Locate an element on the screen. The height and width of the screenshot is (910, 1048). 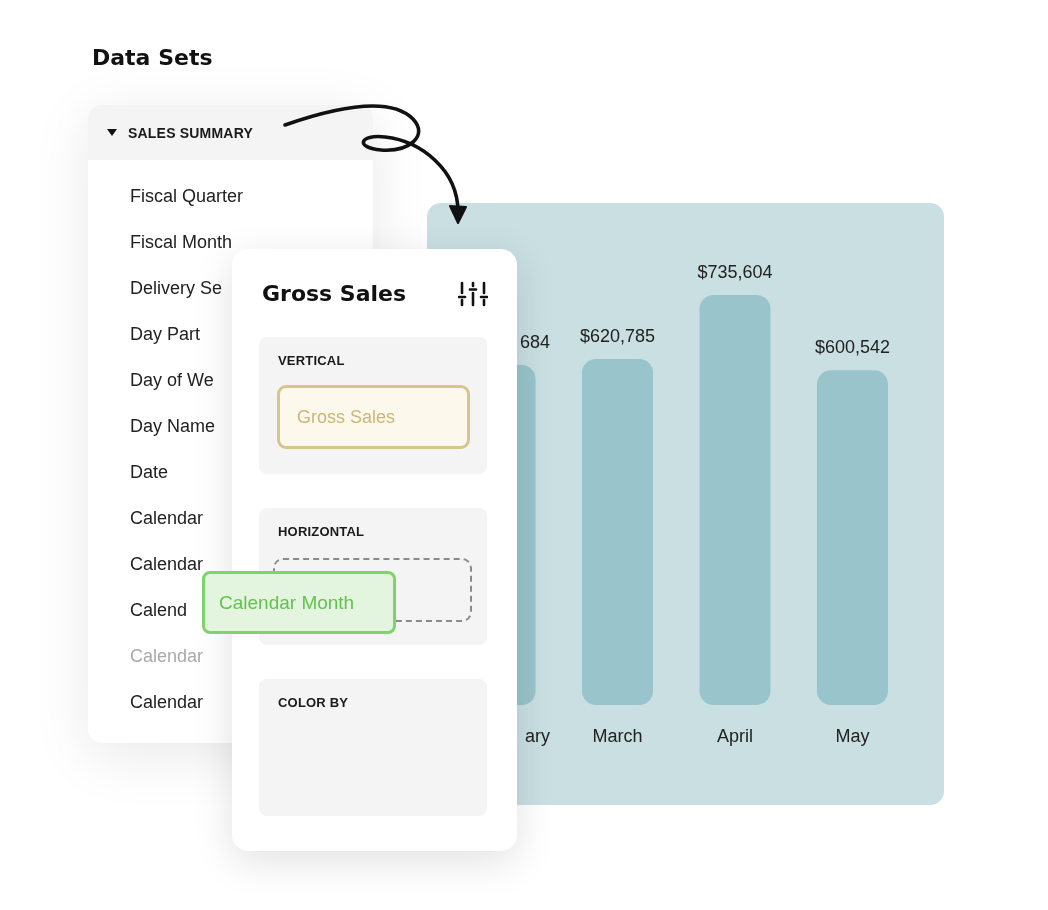
section-label: HORIZONTAL is located at coordinates (321, 532).